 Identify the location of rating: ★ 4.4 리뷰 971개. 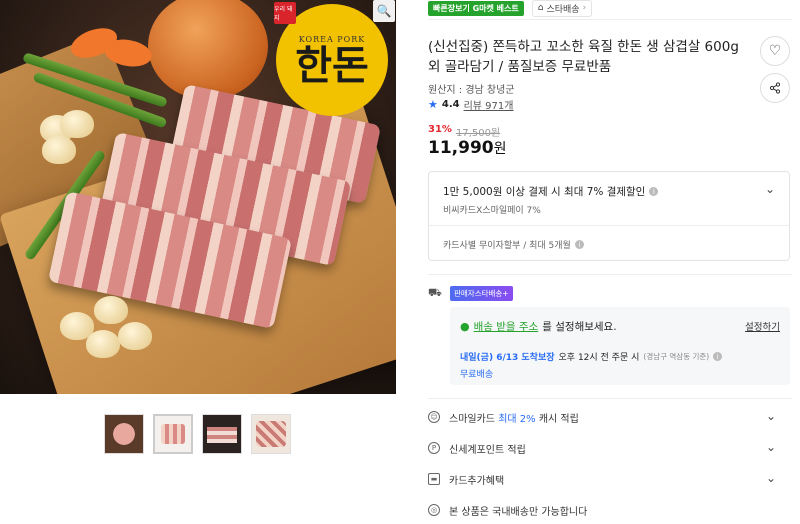
(470, 104).